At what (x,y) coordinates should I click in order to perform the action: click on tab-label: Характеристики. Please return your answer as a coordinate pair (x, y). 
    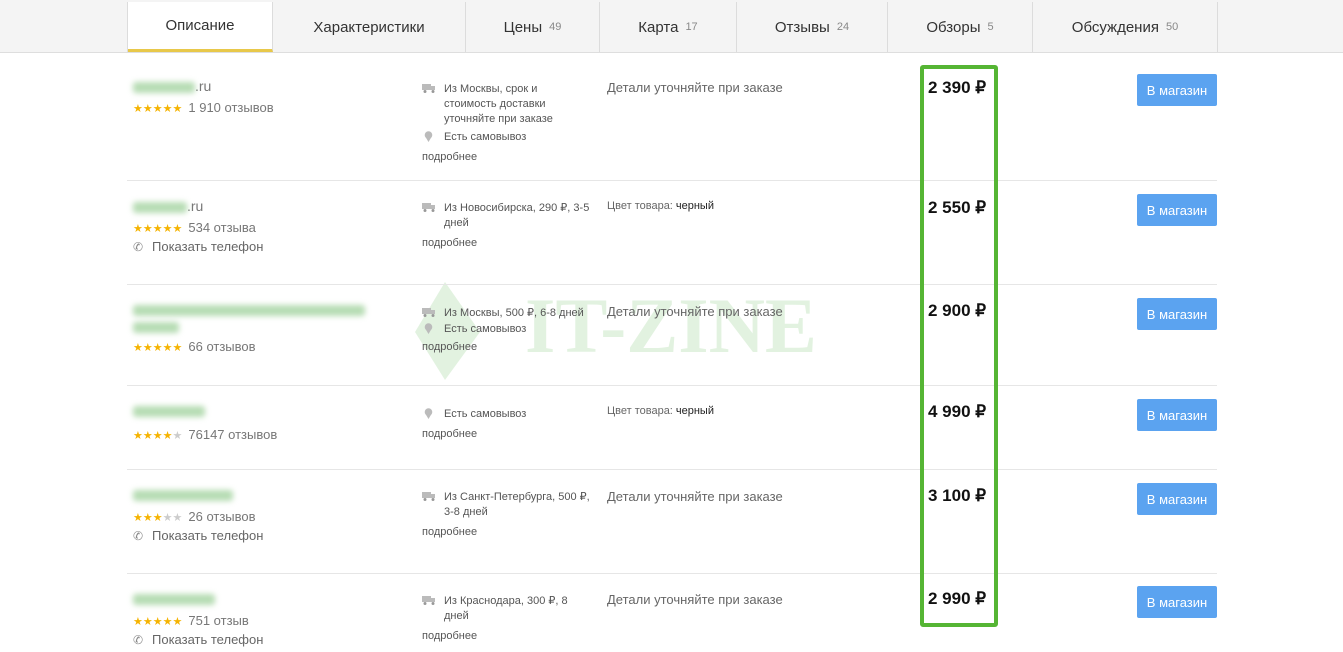
    Looking at the image, I should click on (369, 27).